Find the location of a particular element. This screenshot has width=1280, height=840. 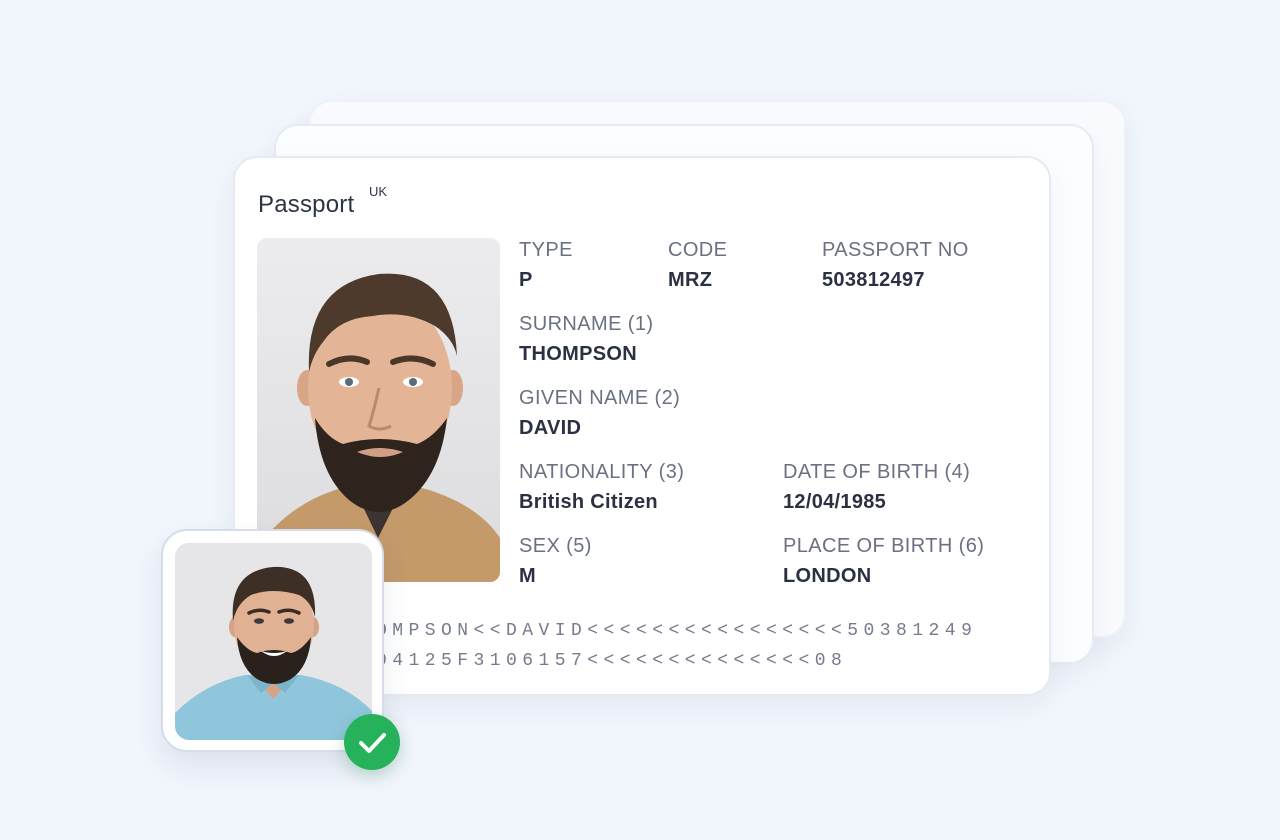

place-of-birth-label: PLACE OF BIRTH (6) is located at coordinates (884, 546).